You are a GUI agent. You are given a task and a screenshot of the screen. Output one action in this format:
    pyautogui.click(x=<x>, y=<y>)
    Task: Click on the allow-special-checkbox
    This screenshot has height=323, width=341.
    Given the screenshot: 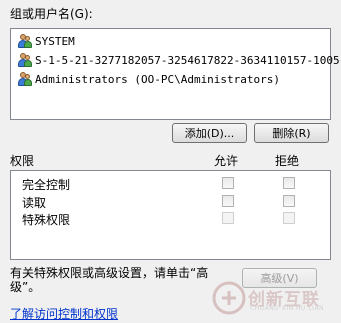 What is the action you would take?
    pyautogui.click(x=228, y=218)
    